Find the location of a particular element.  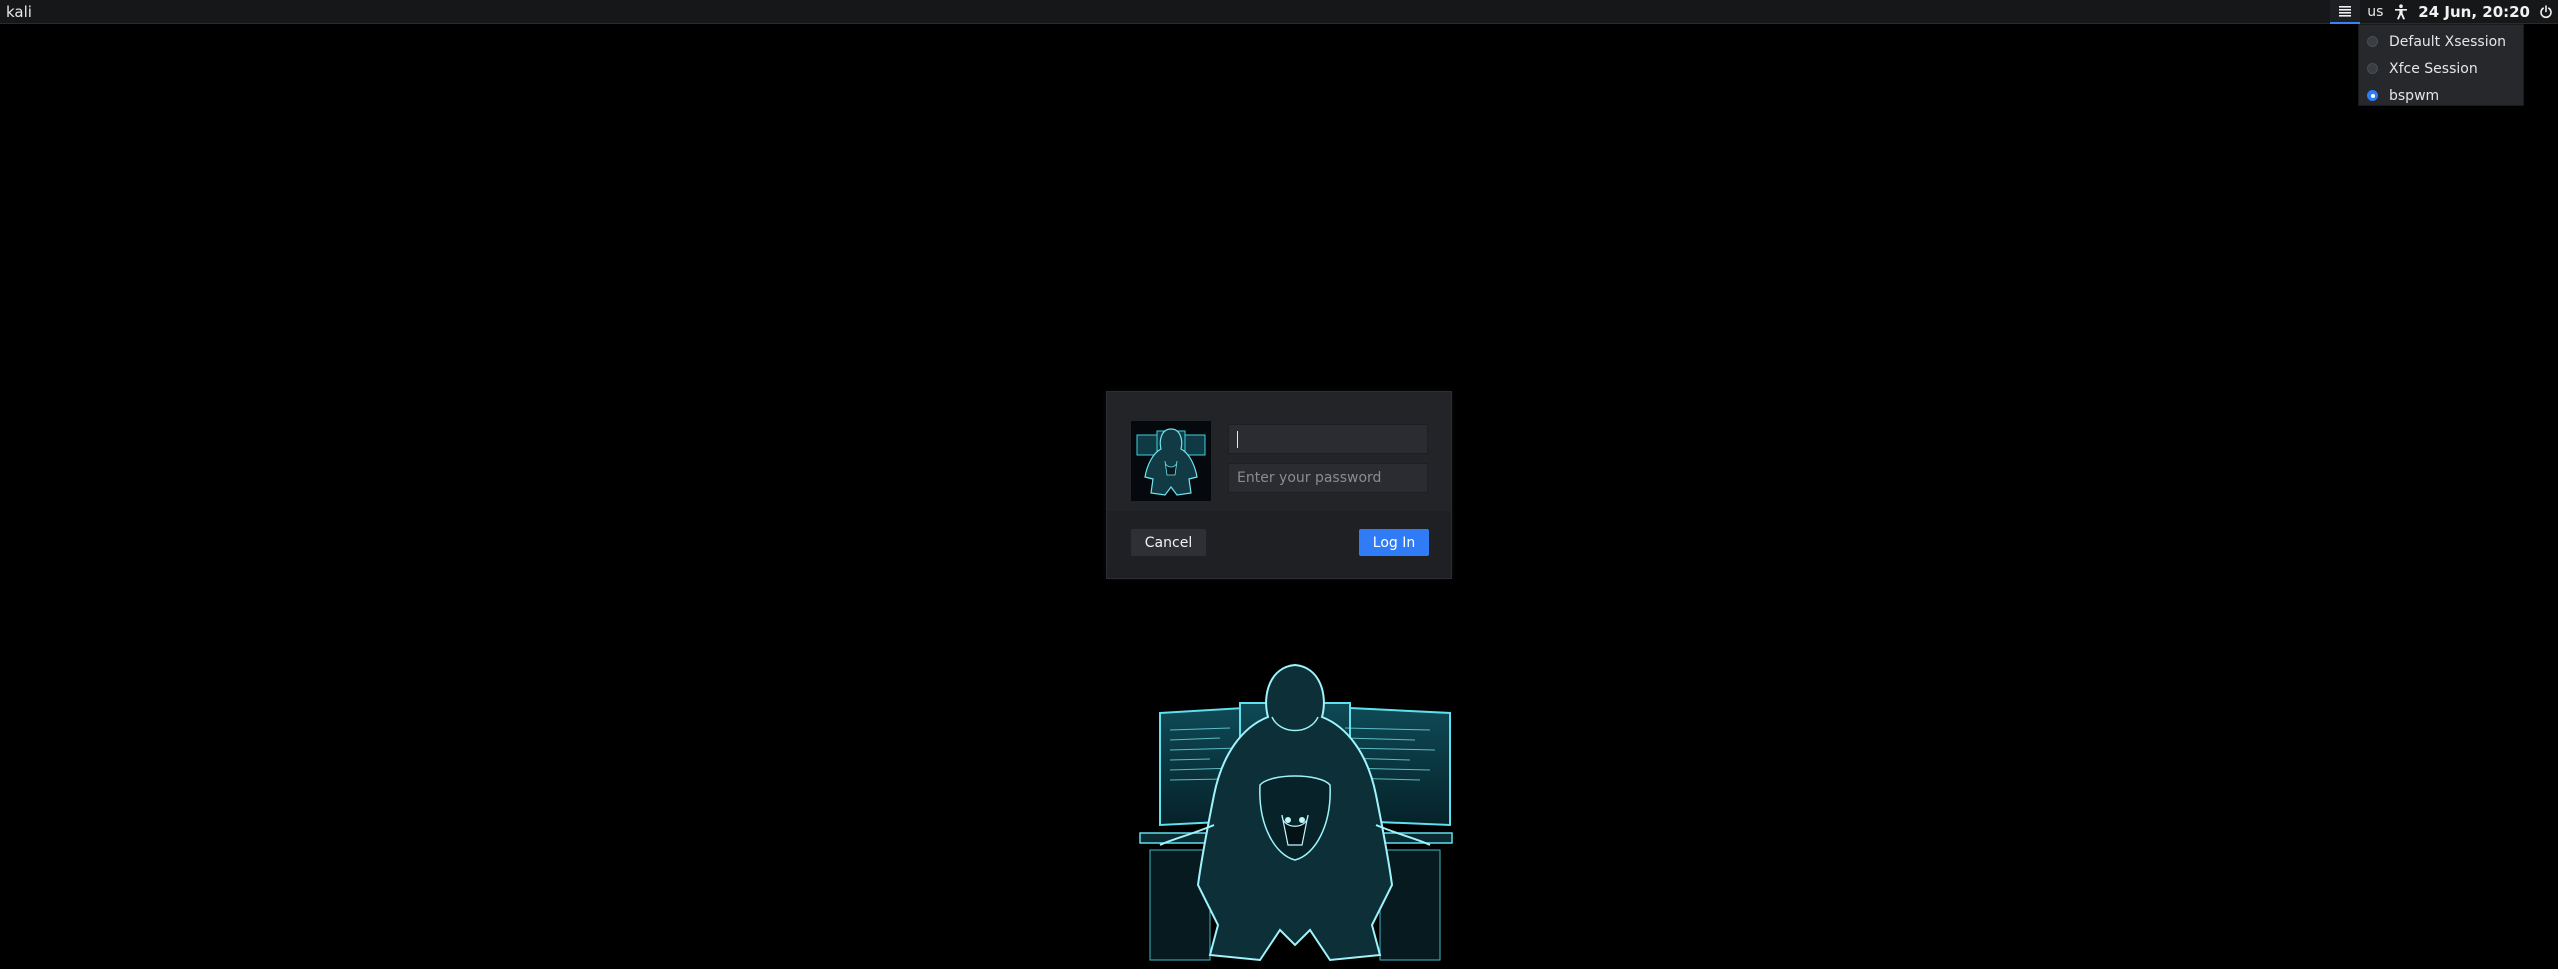

password-field is located at coordinates (1328, 478).